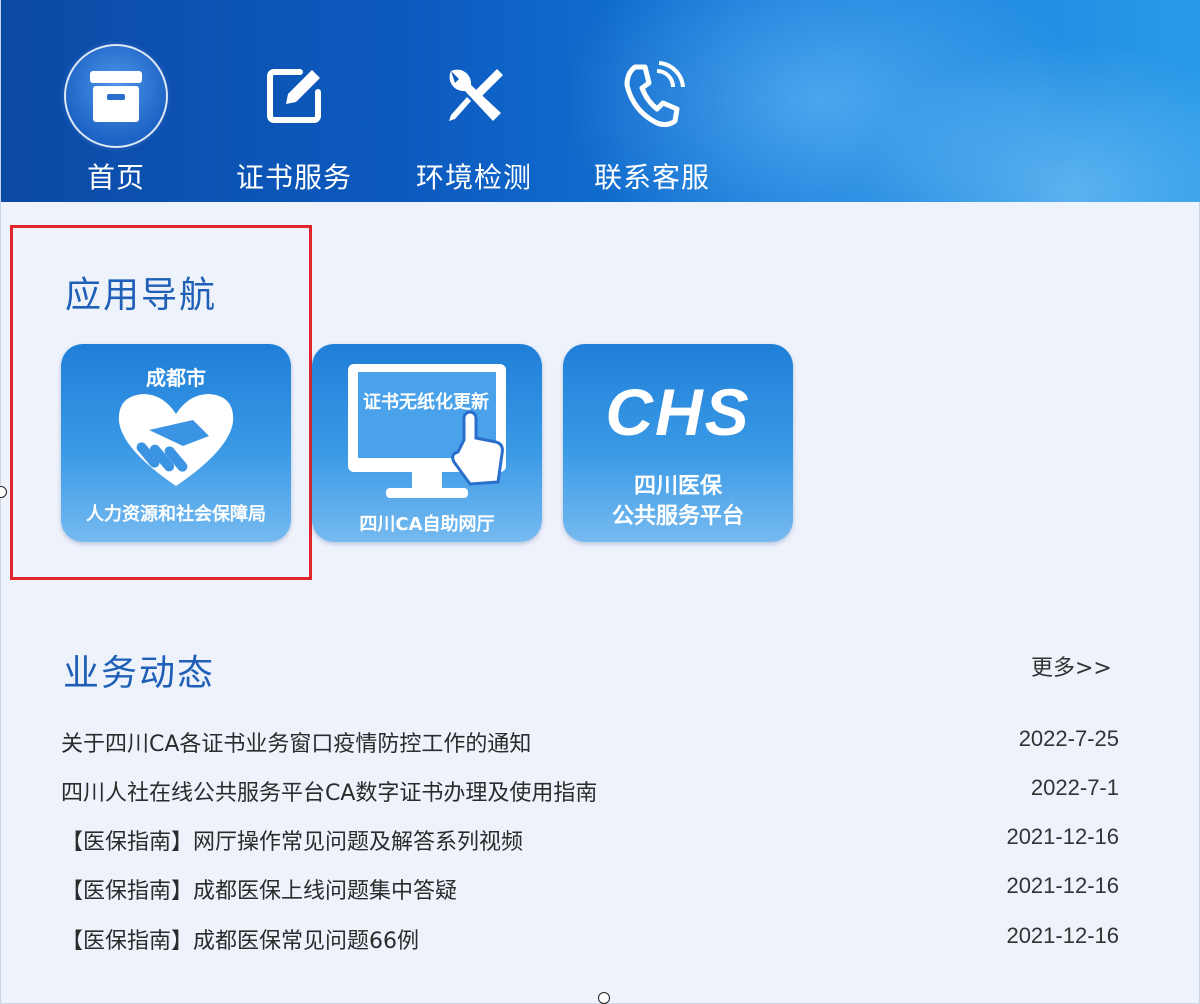  I want to click on news-title: 【医保指南】成都医保常见问题66例, so click(240, 941).